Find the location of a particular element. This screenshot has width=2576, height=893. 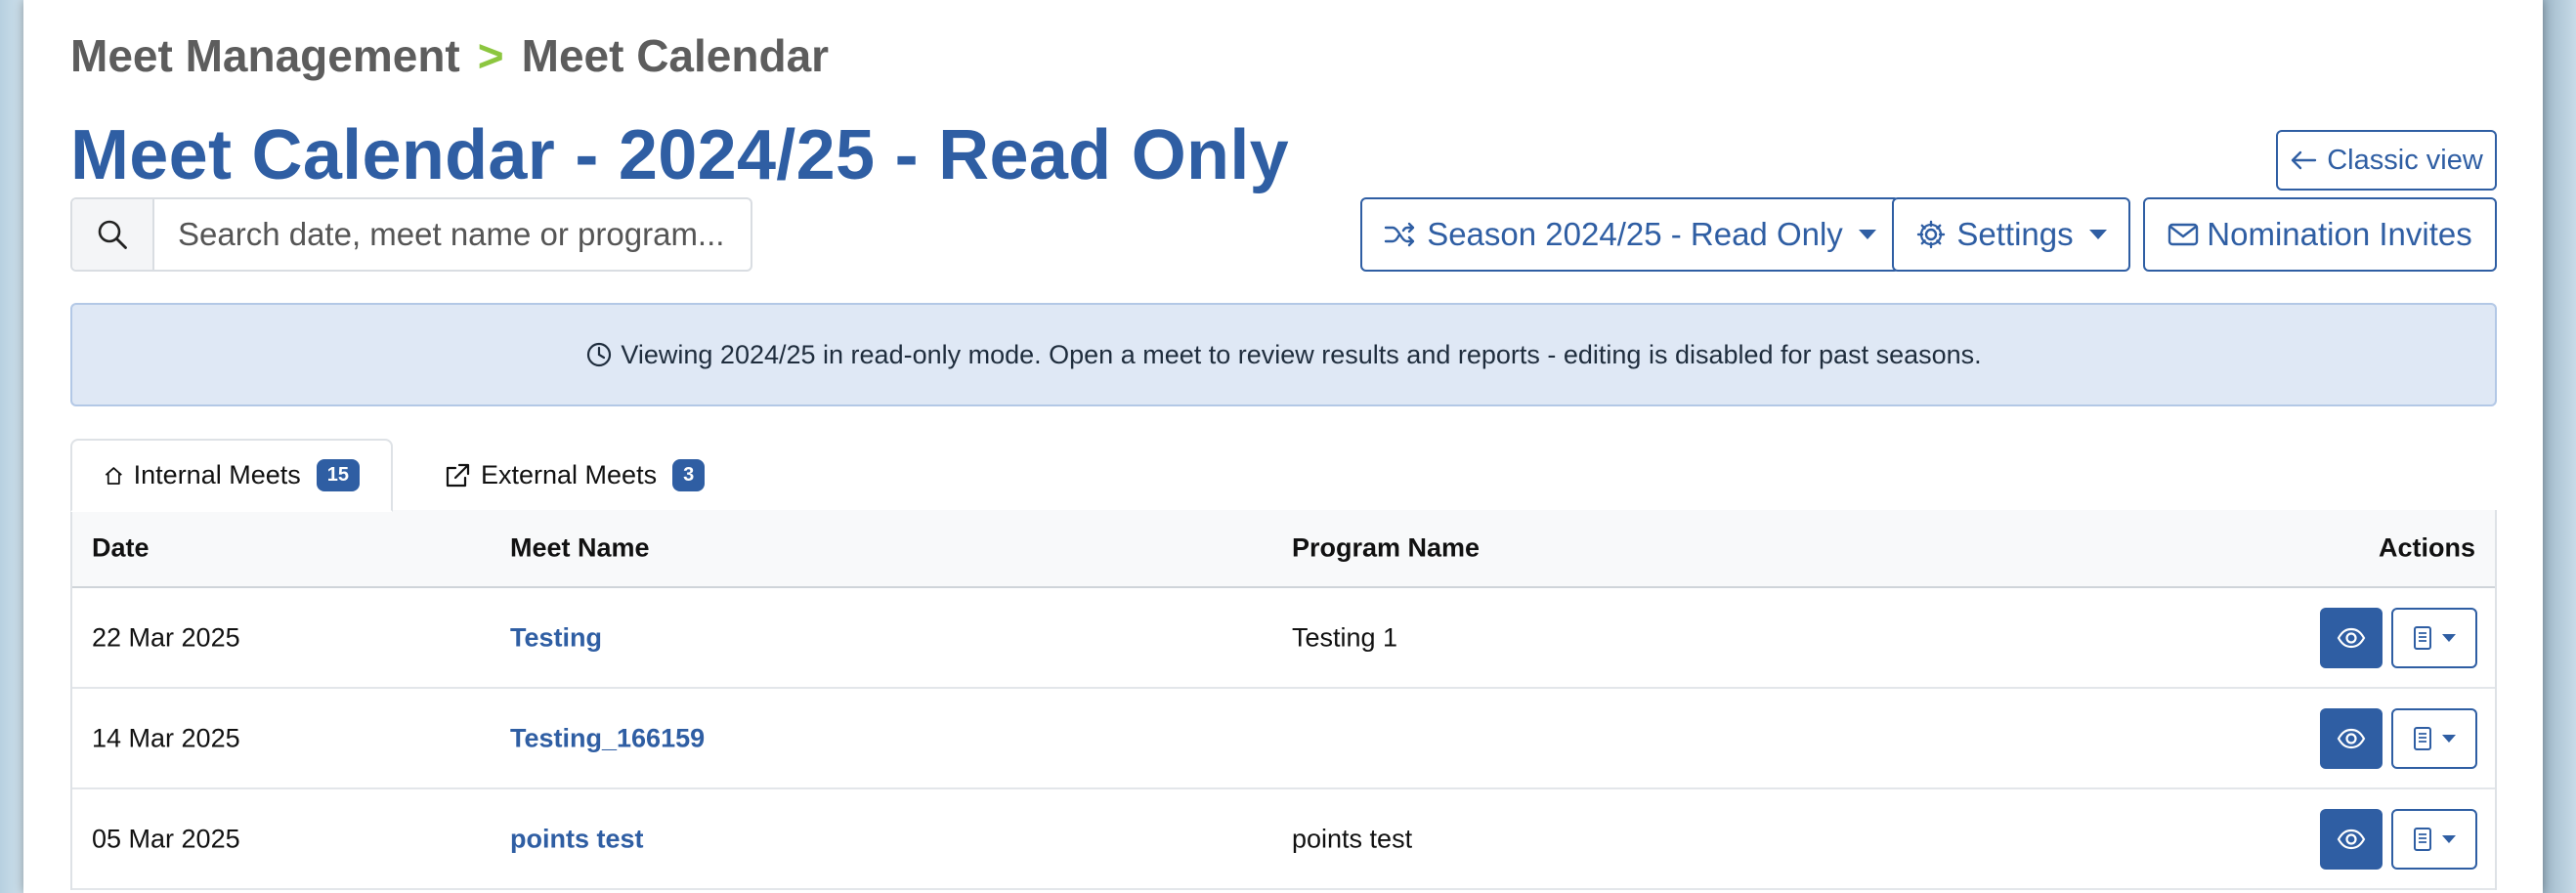

home-icon is located at coordinates (114, 476).